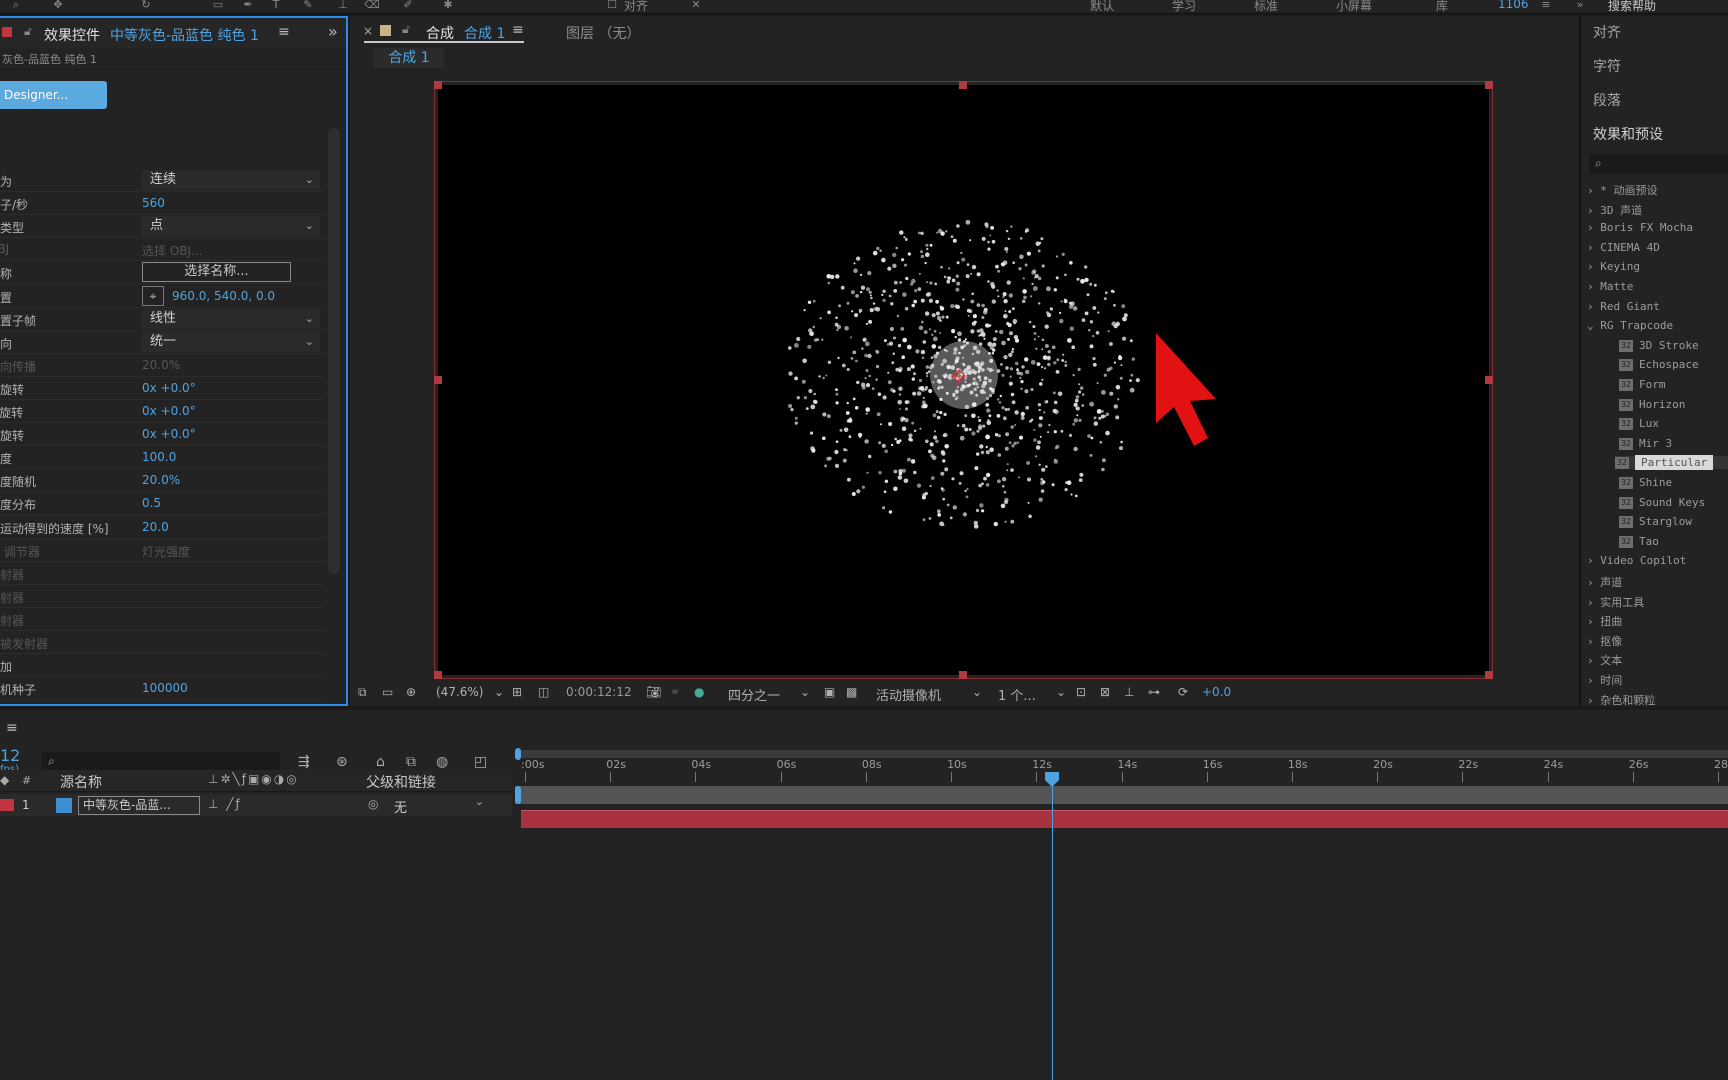  Describe the element at coordinates (161, 762) in the screenshot. I see `timeline-search-input: ⌕` at that location.